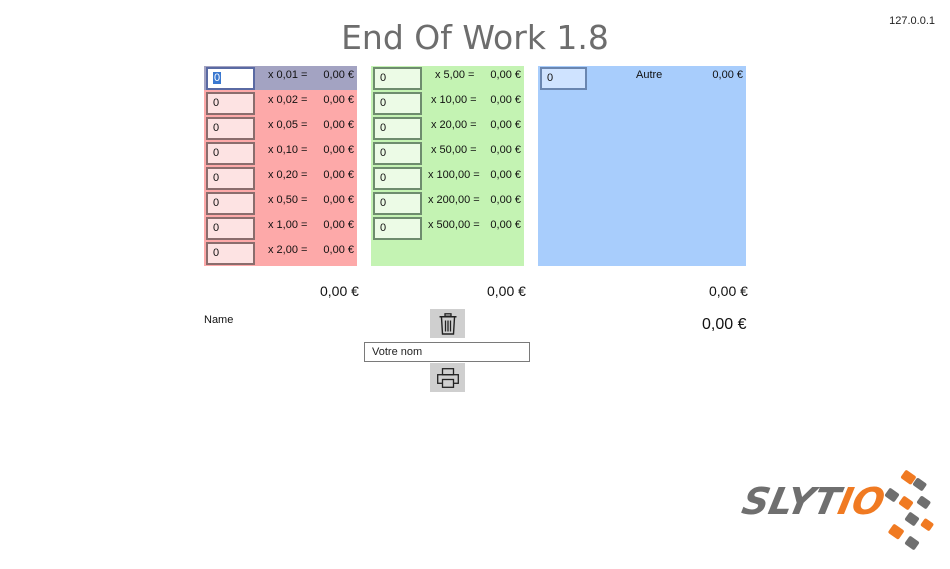 The image size is (950, 569). I want to click on x-mark, so click(909, 510).